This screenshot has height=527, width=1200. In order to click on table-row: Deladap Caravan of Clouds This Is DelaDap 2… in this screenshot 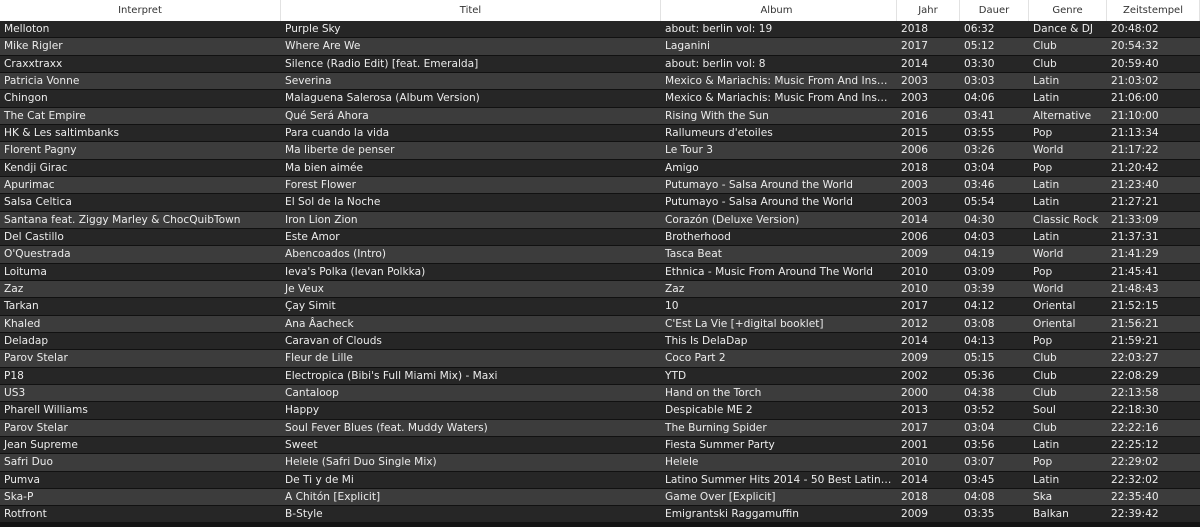, I will do `click(600, 341)`.